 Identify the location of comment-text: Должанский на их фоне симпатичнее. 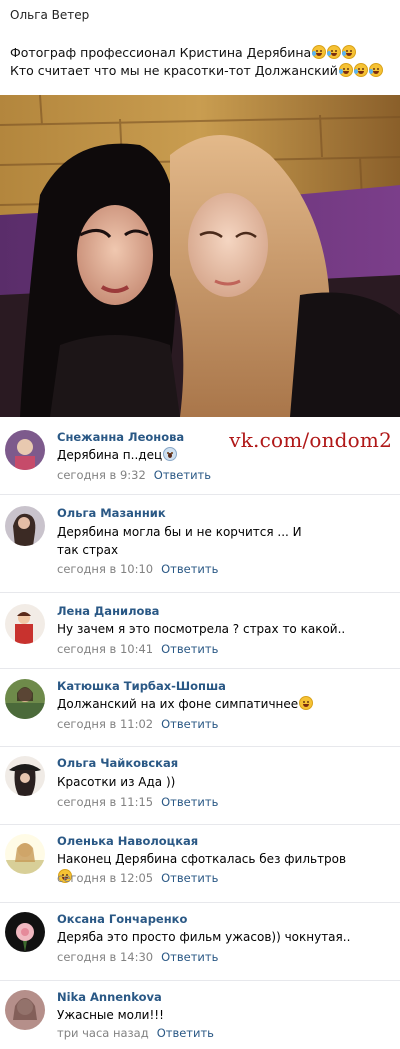
(207, 704).